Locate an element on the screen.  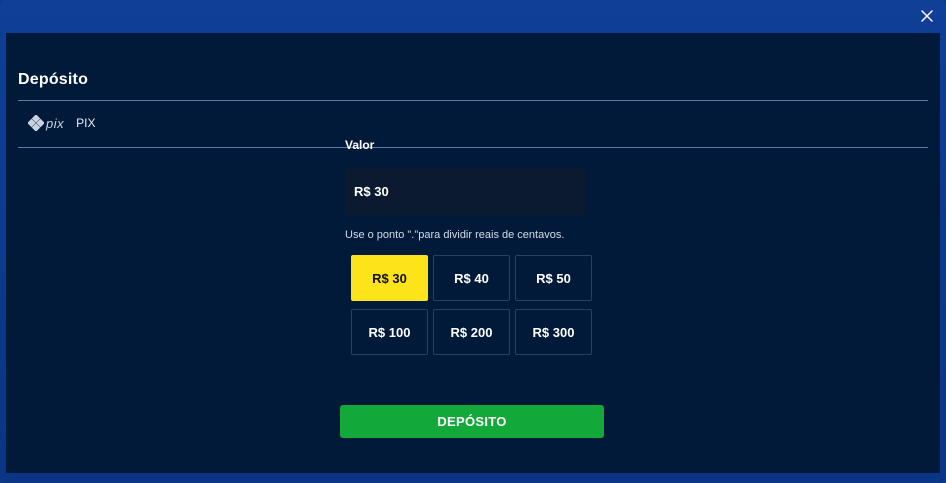
pix-logo: pix is located at coordinates (46, 123).